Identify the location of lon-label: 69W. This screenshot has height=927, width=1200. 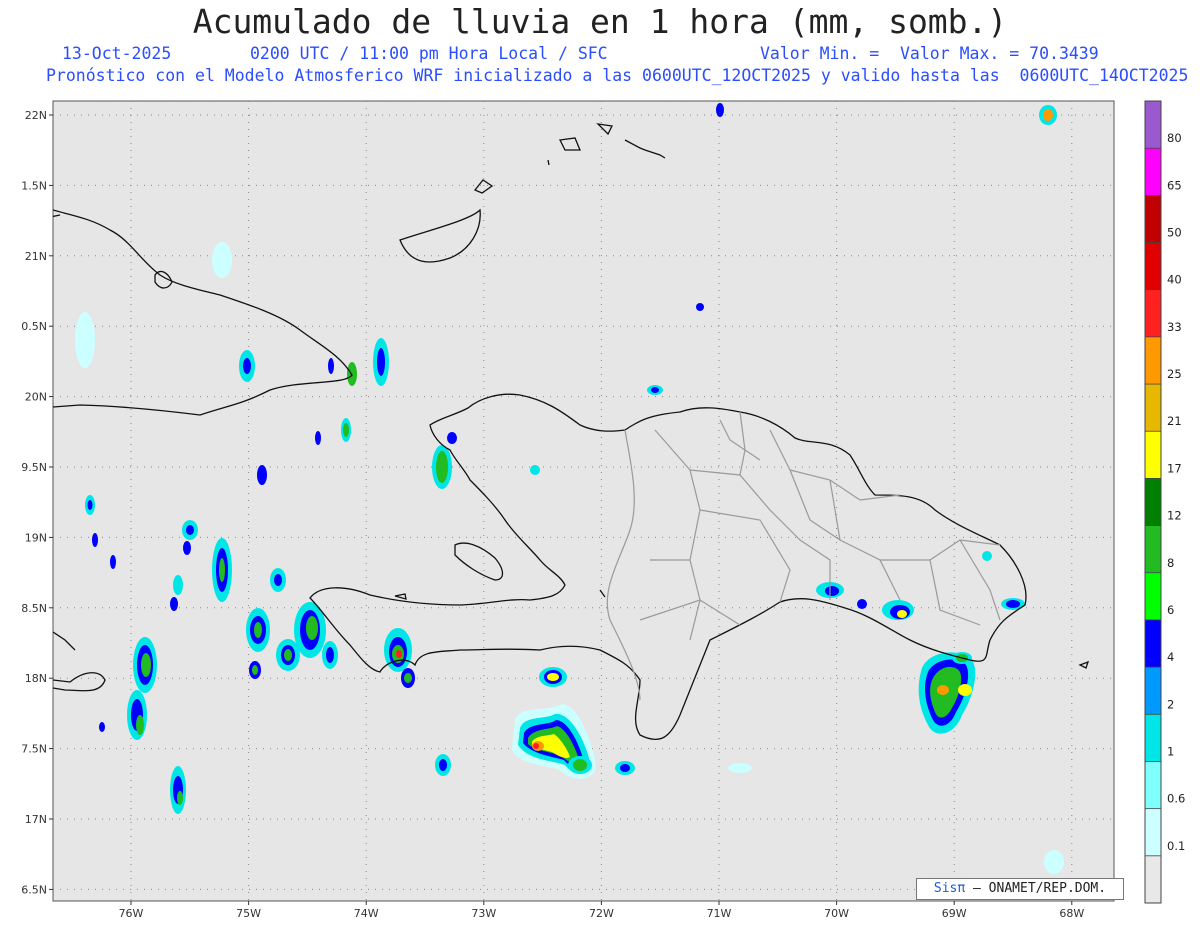
(954, 913).